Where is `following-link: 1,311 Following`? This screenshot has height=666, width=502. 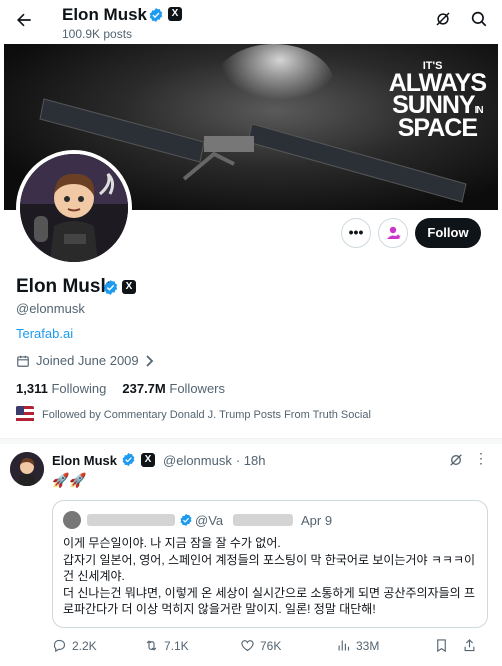
following-link: 1,311 Following is located at coordinates (61, 388).